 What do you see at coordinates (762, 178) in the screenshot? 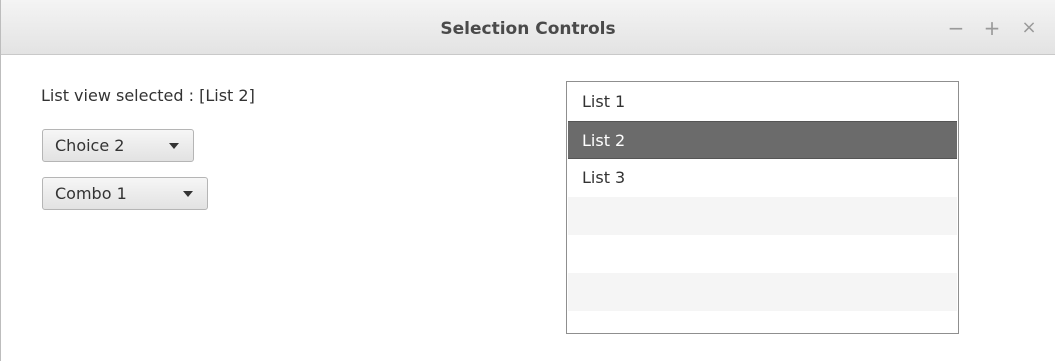
I see `list-item: List 3` at bounding box center [762, 178].